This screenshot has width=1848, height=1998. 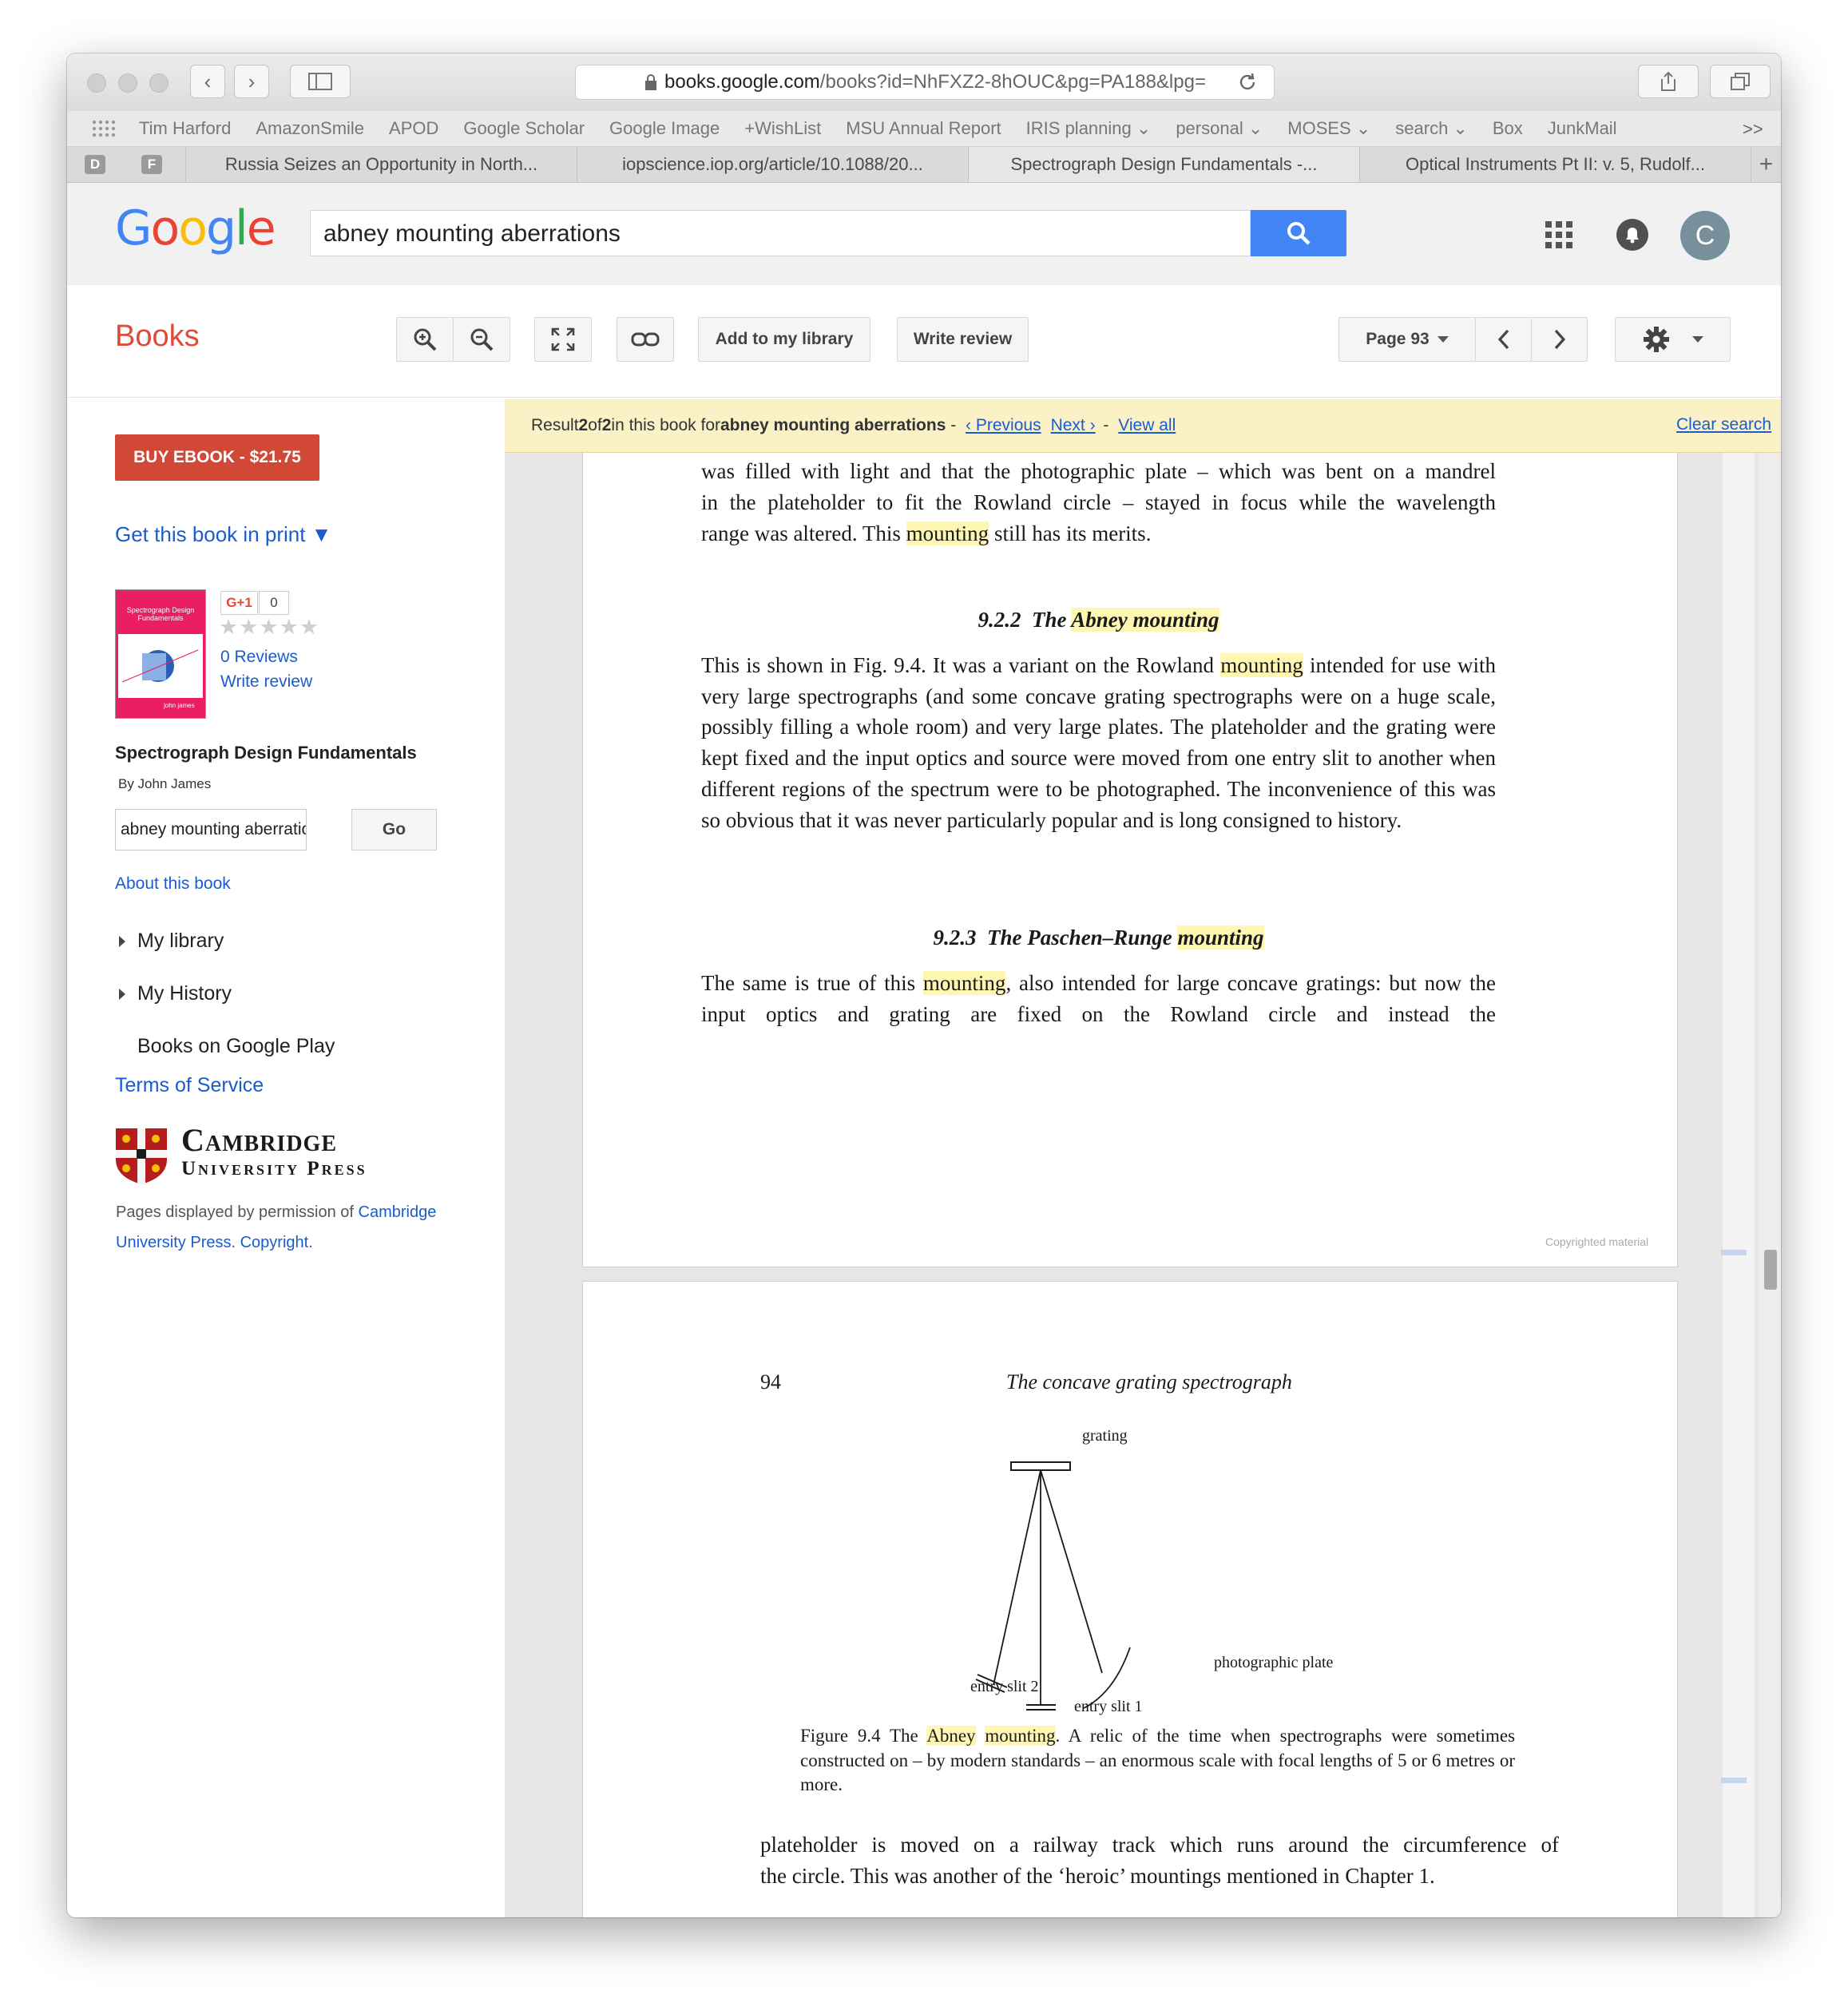 What do you see at coordinates (782, 129) in the screenshot?
I see `bookmark-item: +WishList` at bounding box center [782, 129].